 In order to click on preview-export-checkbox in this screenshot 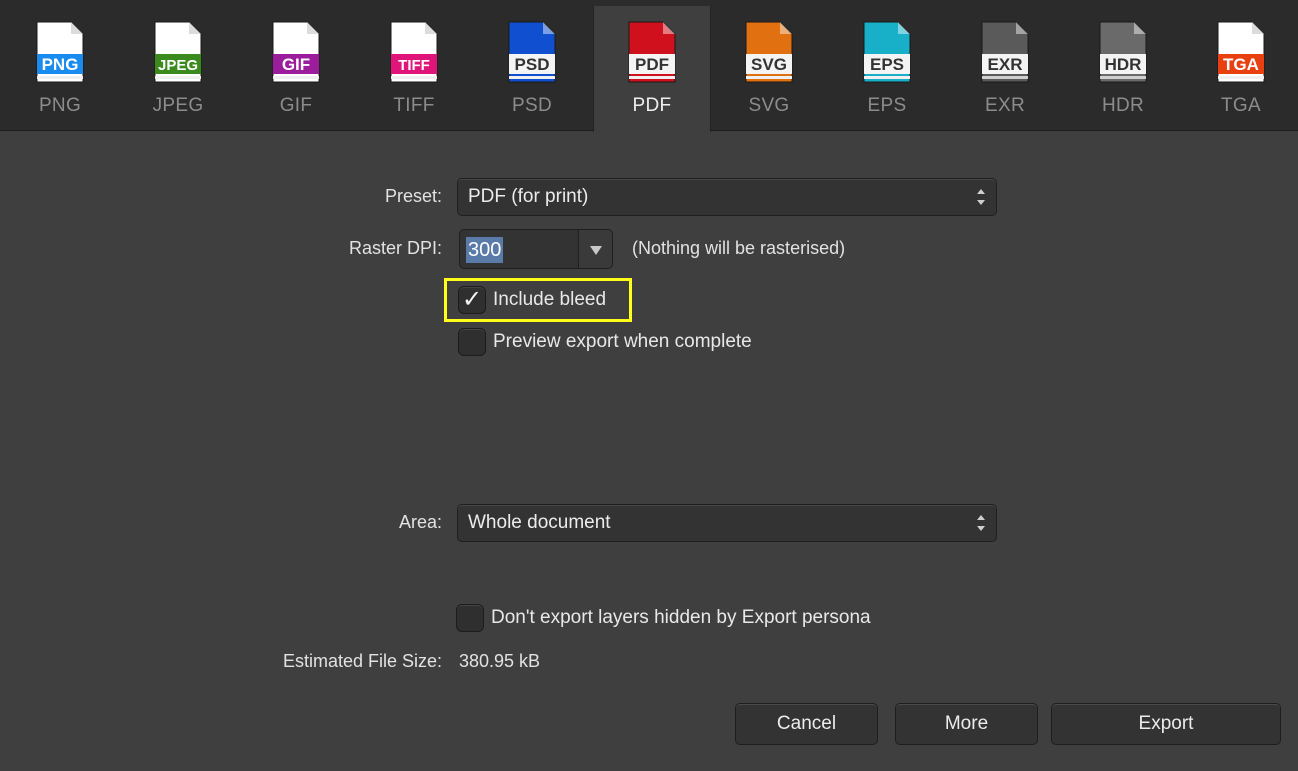, I will do `click(472, 342)`.